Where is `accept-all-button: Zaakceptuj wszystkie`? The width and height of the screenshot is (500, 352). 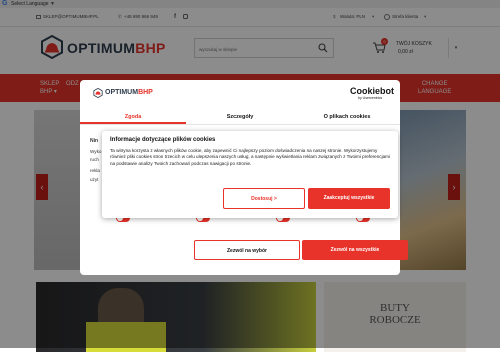
accept-all-button: Zaakceptuj wszystkie is located at coordinates (349, 198).